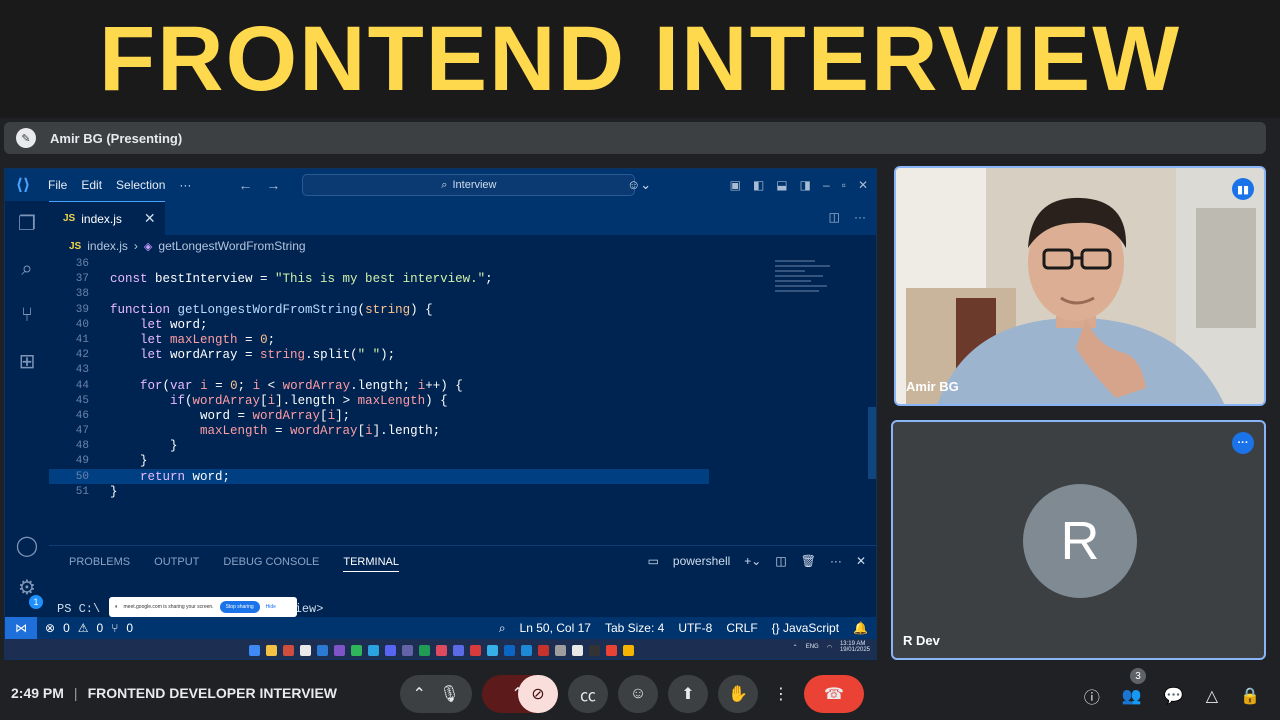  I want to click on tab-size: Tab Size: 4, so click(634, 628).